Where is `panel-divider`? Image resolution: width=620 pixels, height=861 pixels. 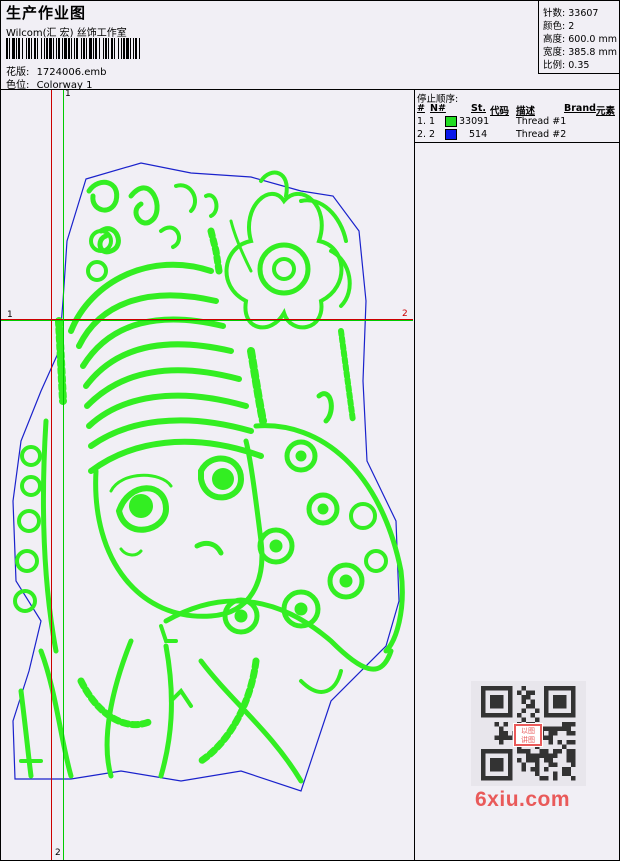 panel-divider is located at coordinates (414, 501).